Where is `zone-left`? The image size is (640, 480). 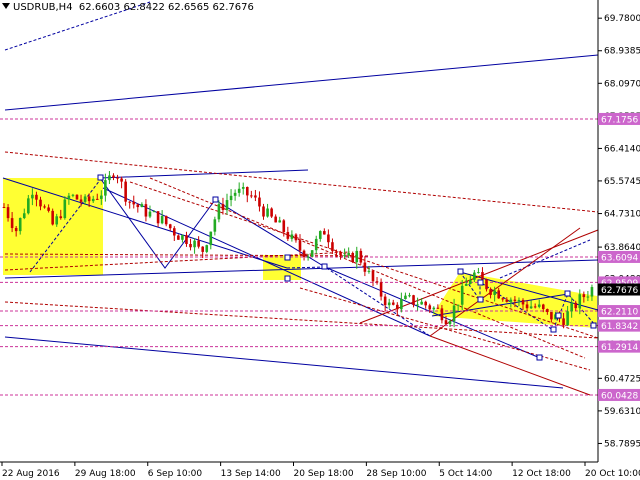
zone-left is located at coordinates (53, 226).